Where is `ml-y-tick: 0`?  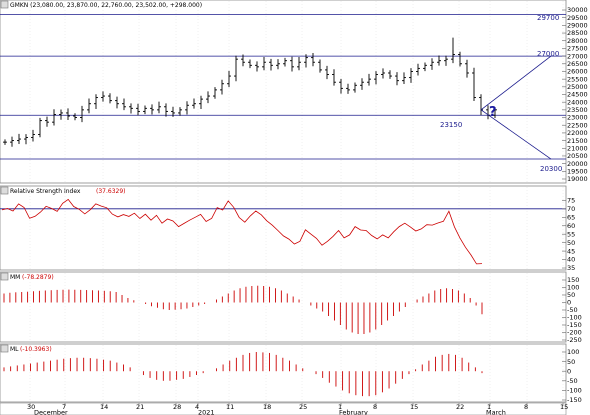 ml-y-tick: 0 is located at coordinates (569, 371).